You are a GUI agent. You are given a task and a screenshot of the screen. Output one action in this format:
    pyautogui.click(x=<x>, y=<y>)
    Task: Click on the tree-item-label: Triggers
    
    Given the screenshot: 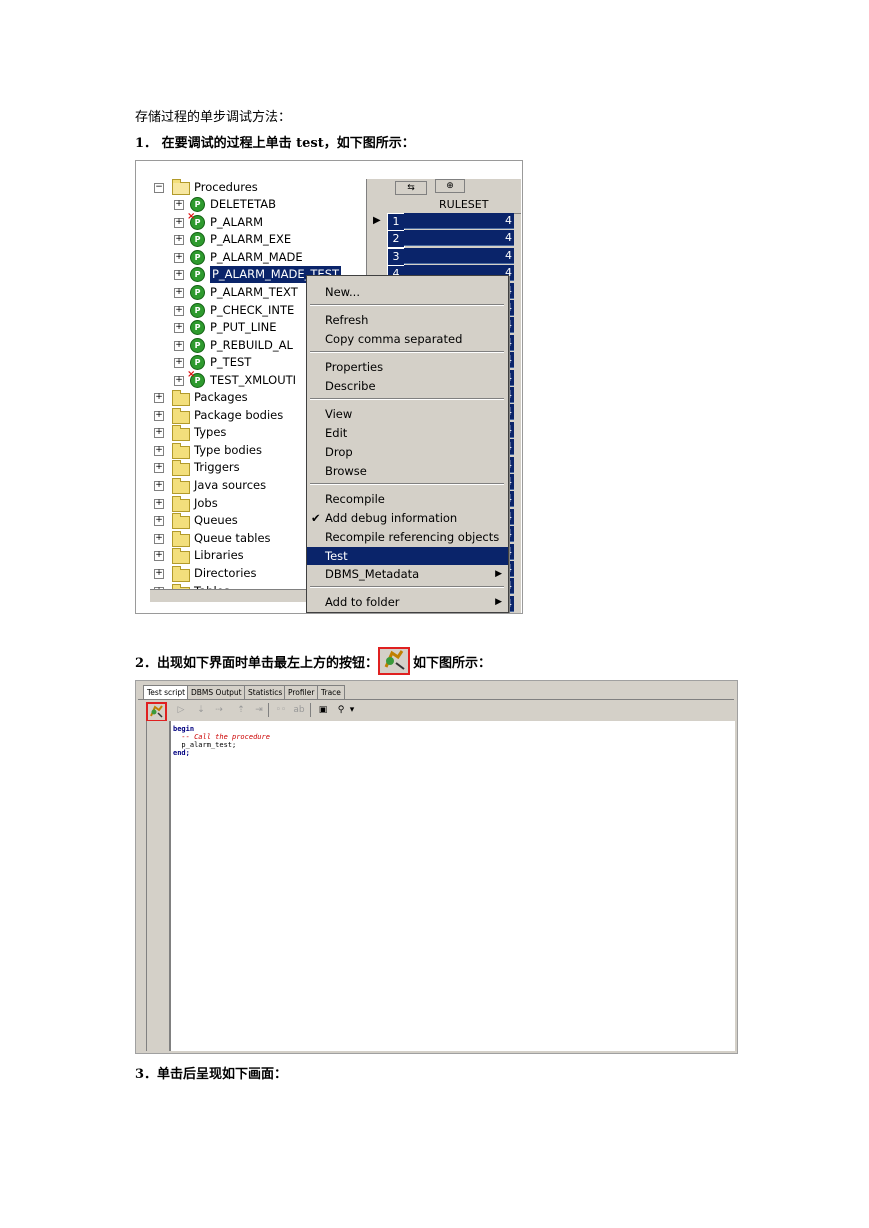 What is the action you would take?
    pyautogui.click(x=217, y=467)
    